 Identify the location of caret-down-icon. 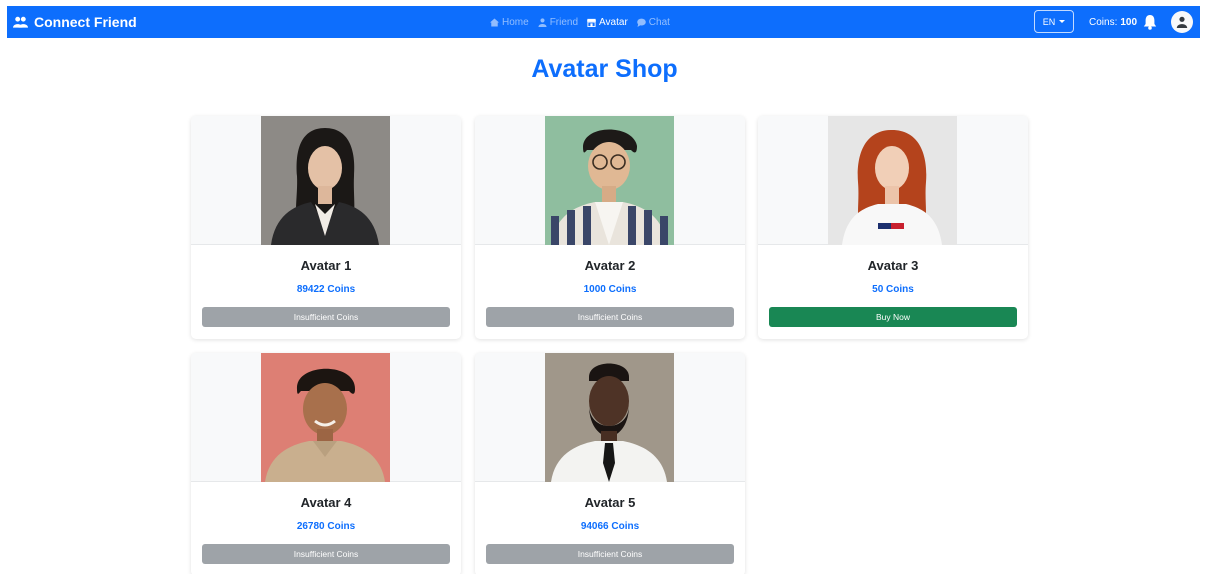
(1062, 21).